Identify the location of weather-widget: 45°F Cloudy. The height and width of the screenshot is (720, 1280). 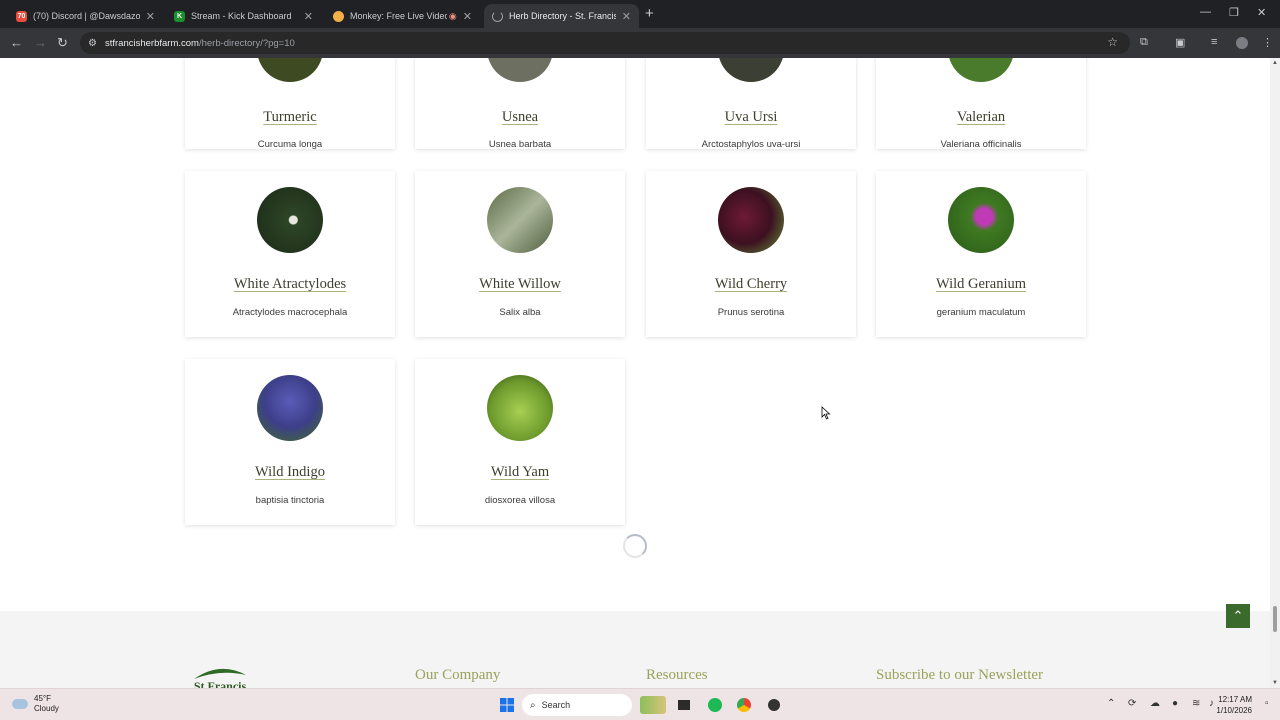
(35, 704).